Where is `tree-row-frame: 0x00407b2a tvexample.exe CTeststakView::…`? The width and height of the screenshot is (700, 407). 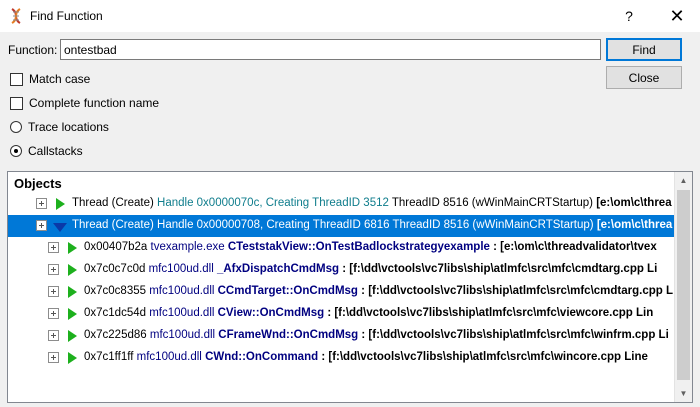 tree-row-frame: 0x00407b2a tvexample.exe CTeststakView::… is located at coordinates (341, 248).